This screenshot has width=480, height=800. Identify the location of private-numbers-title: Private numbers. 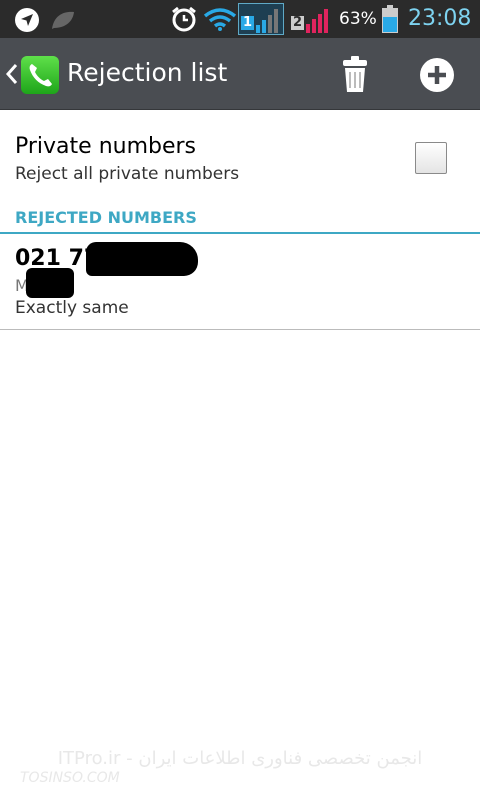
(106, 146).